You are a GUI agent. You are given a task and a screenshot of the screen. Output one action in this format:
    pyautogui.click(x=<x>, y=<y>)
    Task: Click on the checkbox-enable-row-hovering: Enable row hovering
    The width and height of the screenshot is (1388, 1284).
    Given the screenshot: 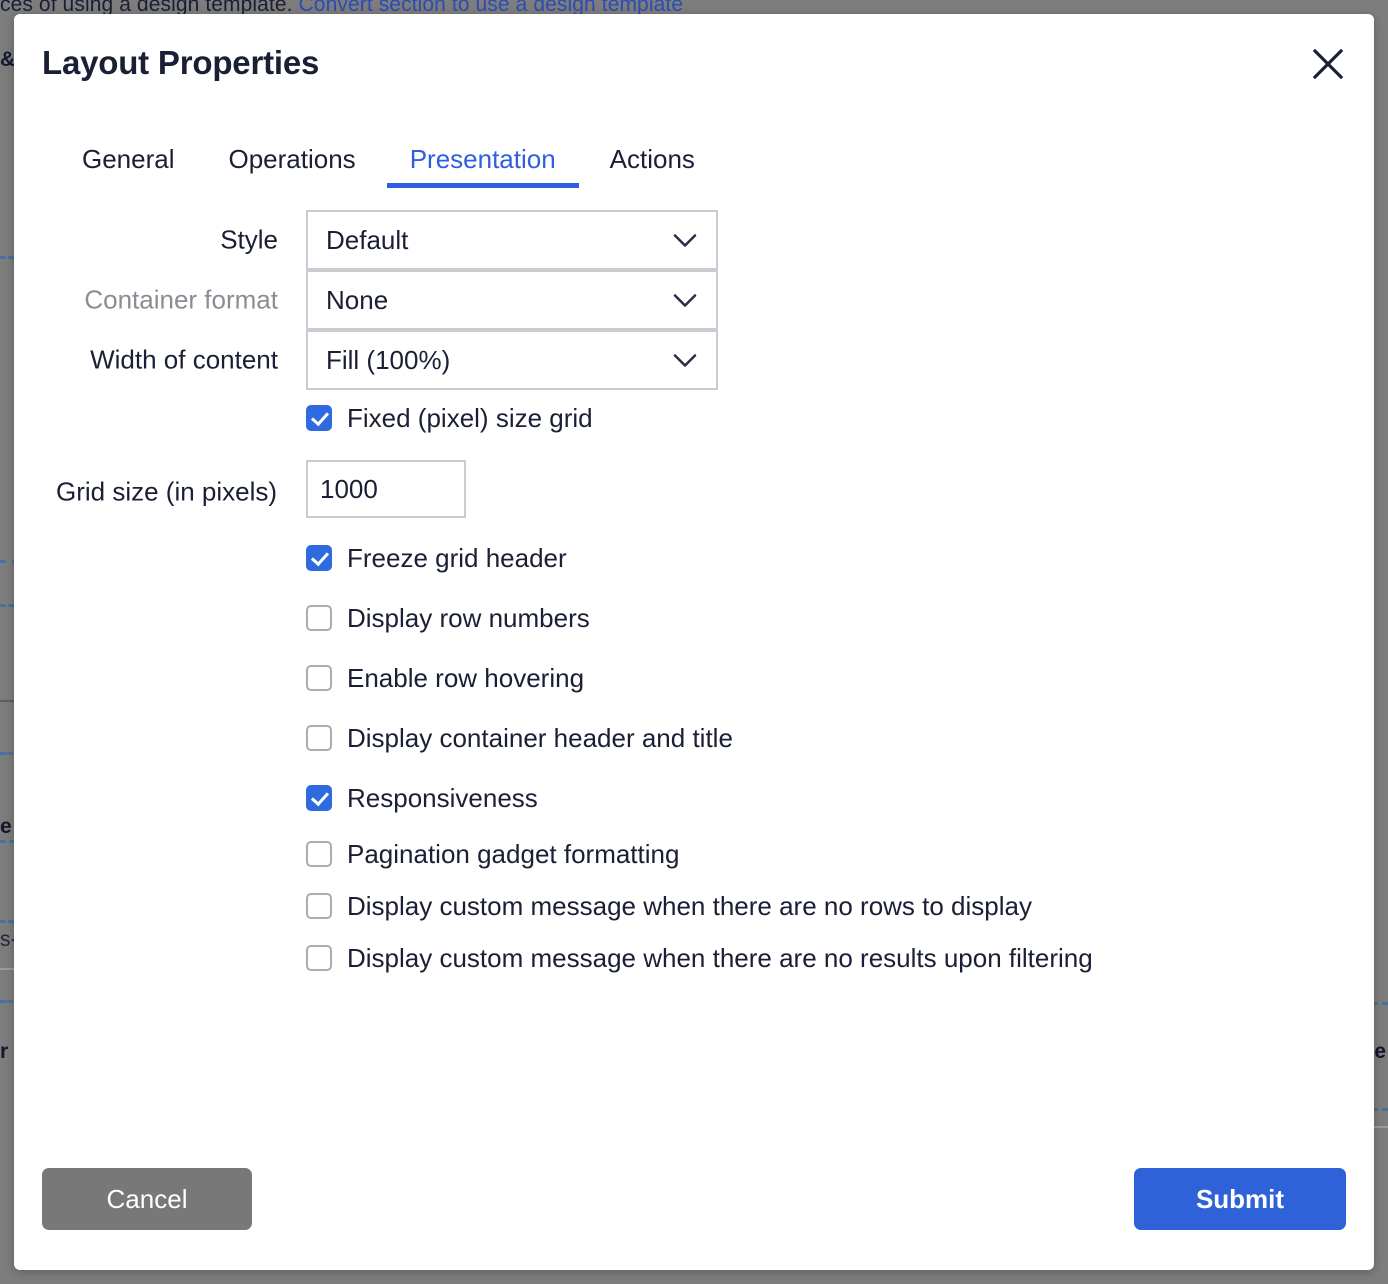 What is the action you would take?
    pyautogui.click(x=706, y=680)
    